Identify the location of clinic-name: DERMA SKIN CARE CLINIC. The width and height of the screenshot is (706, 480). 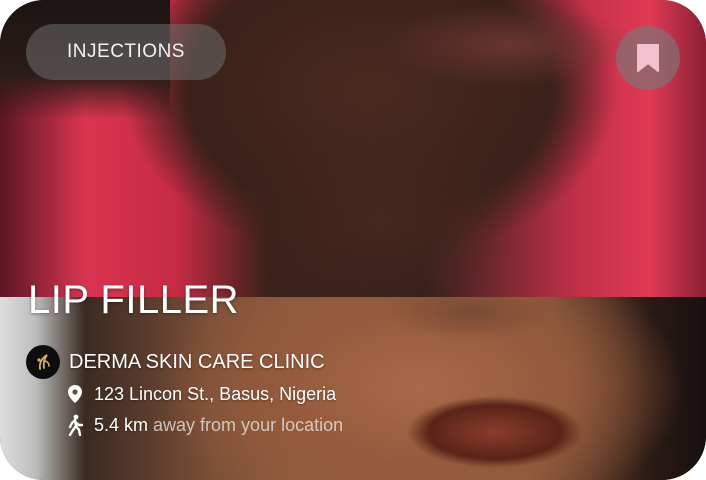
(197, 361).